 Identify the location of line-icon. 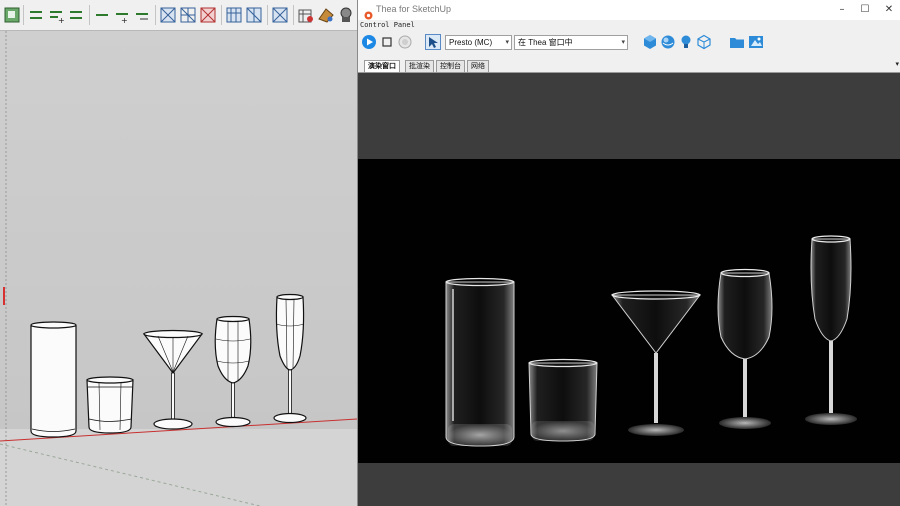
(102, 15).